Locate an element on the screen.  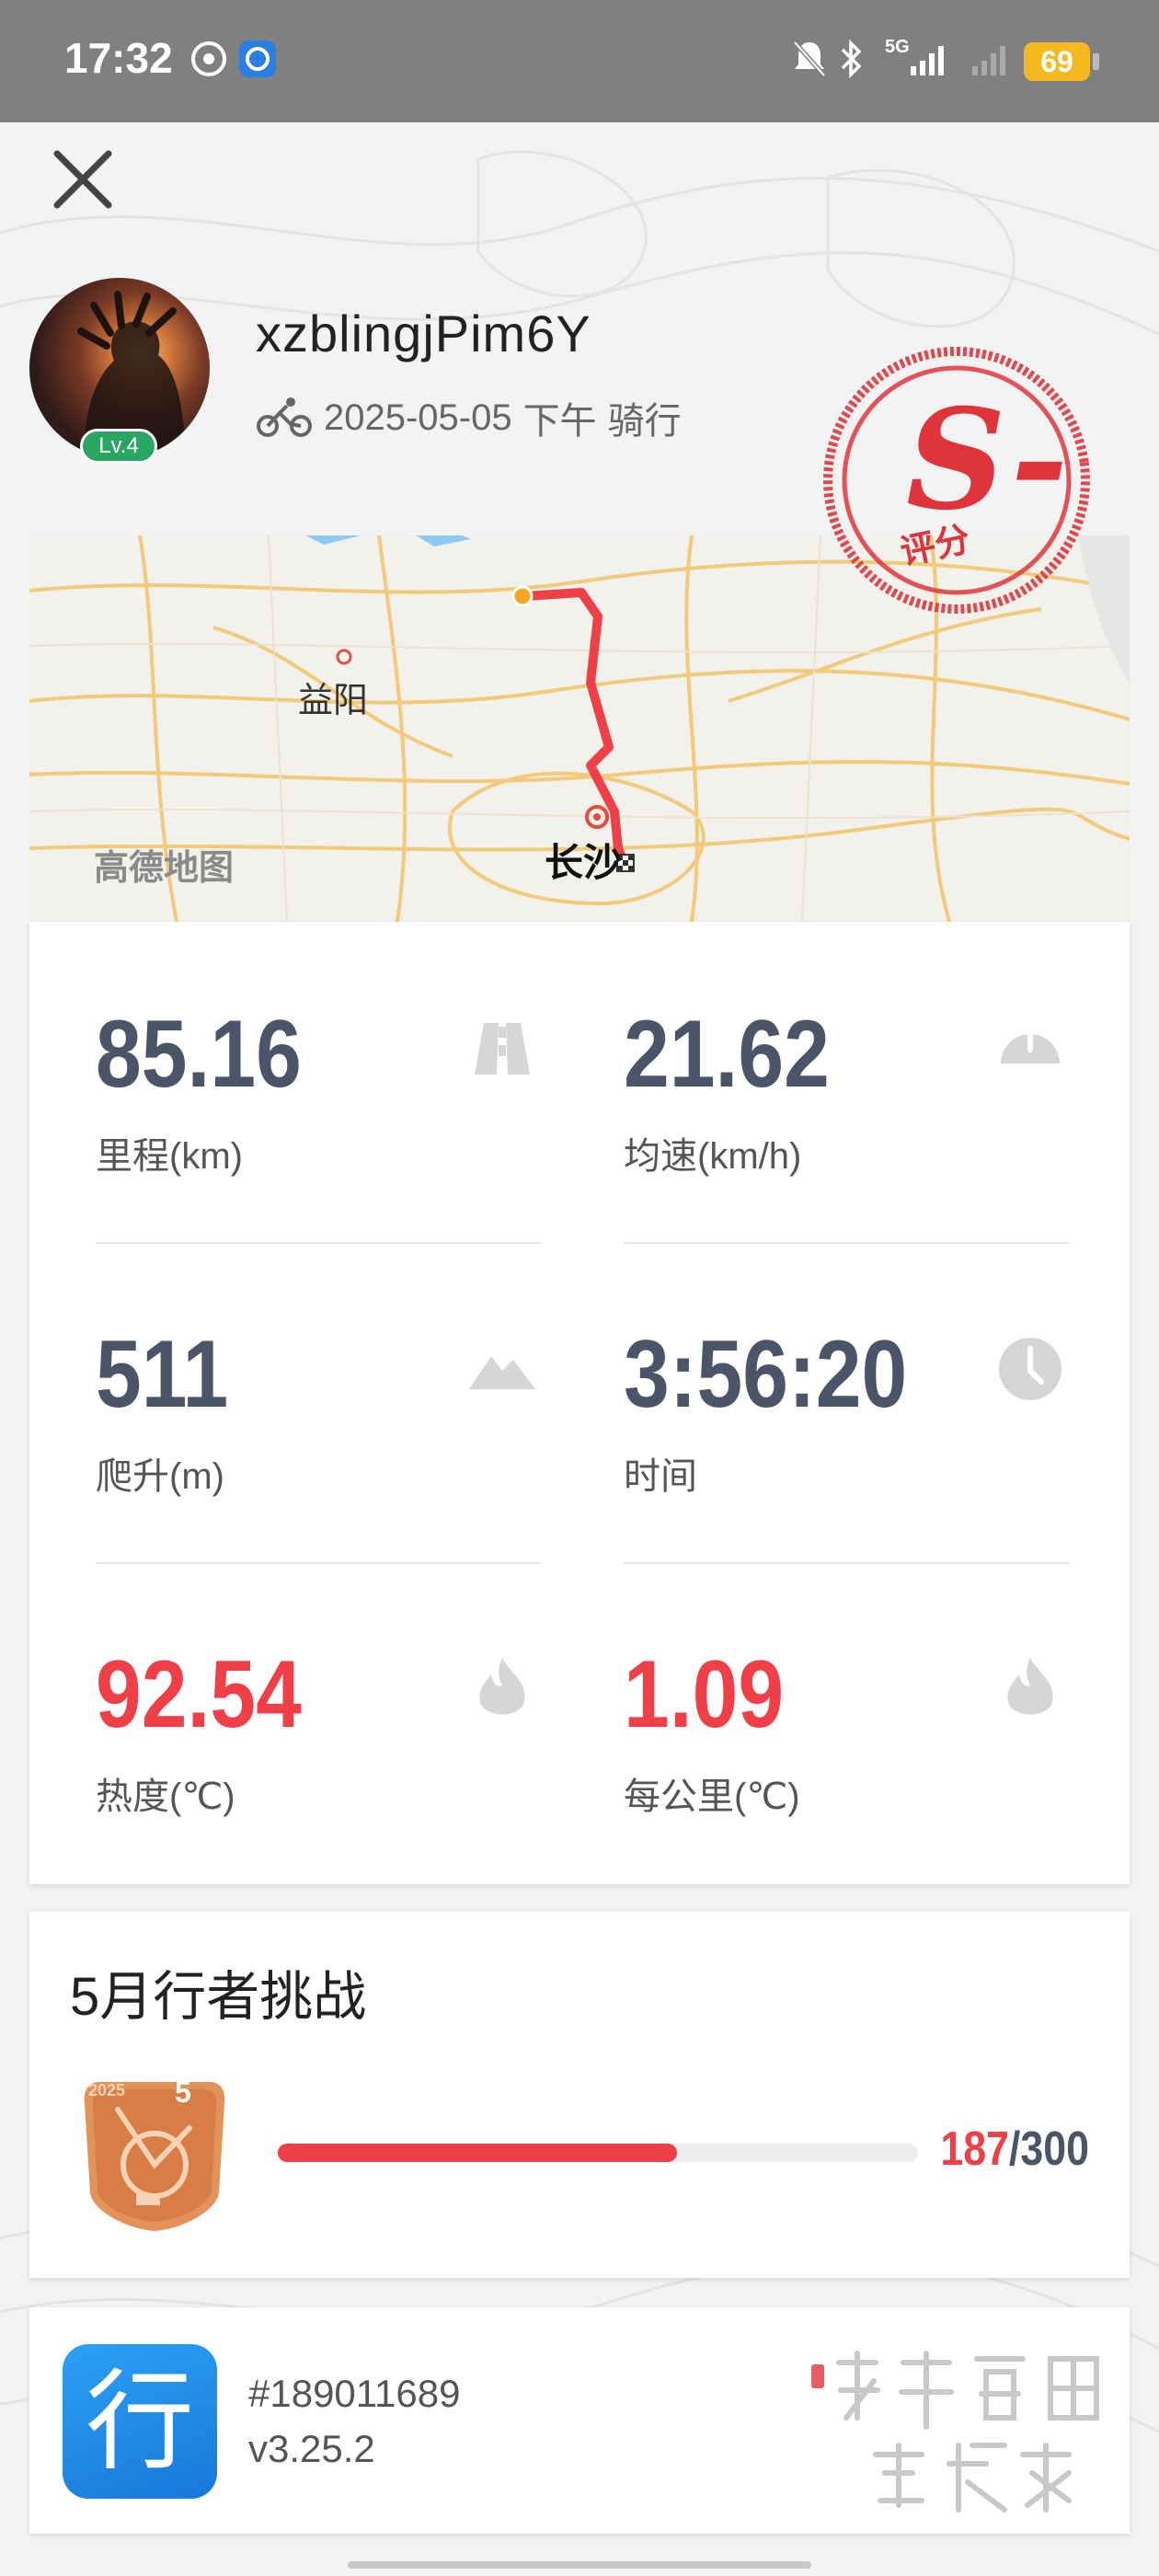
mute-bell-icon is located at coordinates (809, 58).